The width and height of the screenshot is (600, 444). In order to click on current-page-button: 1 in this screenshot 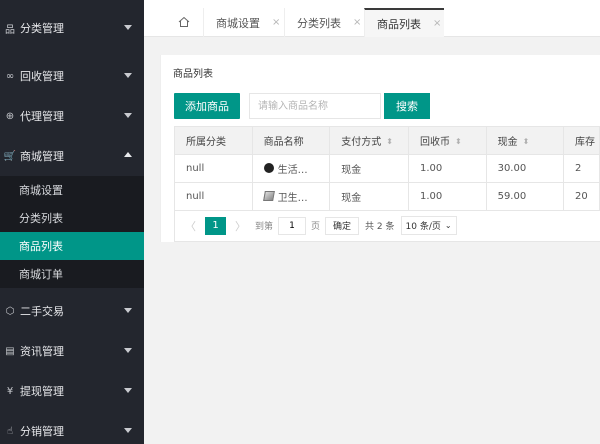, I will do `click(215, 225)`.